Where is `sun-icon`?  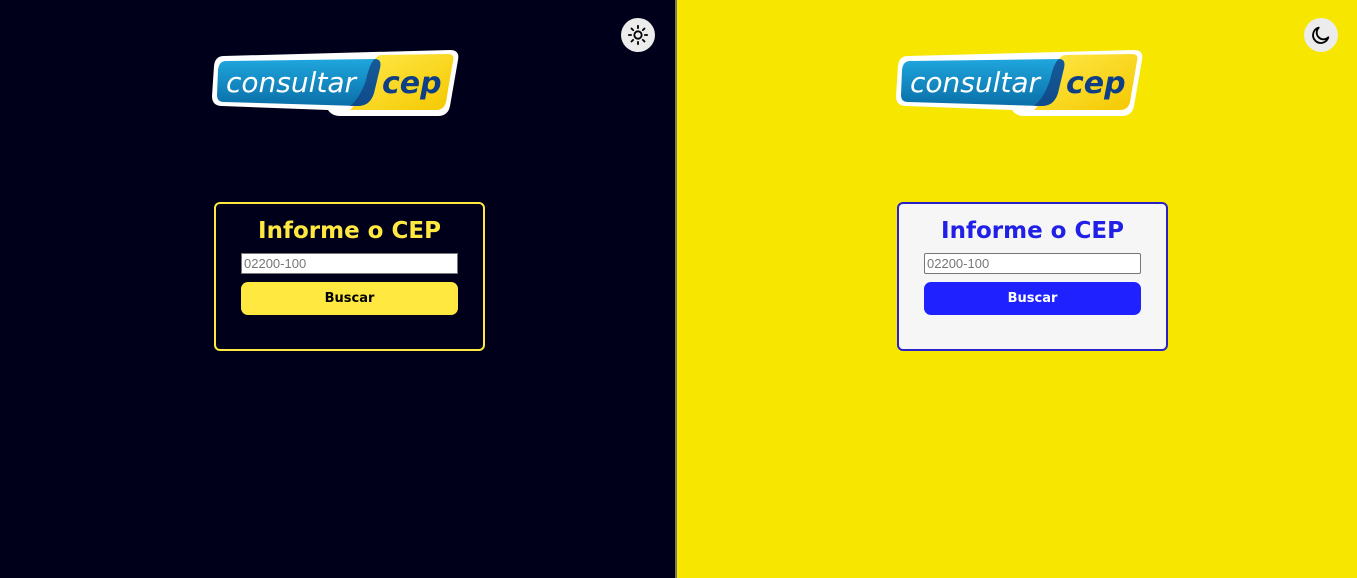 sun-icon is located at coordinates (638, 35).